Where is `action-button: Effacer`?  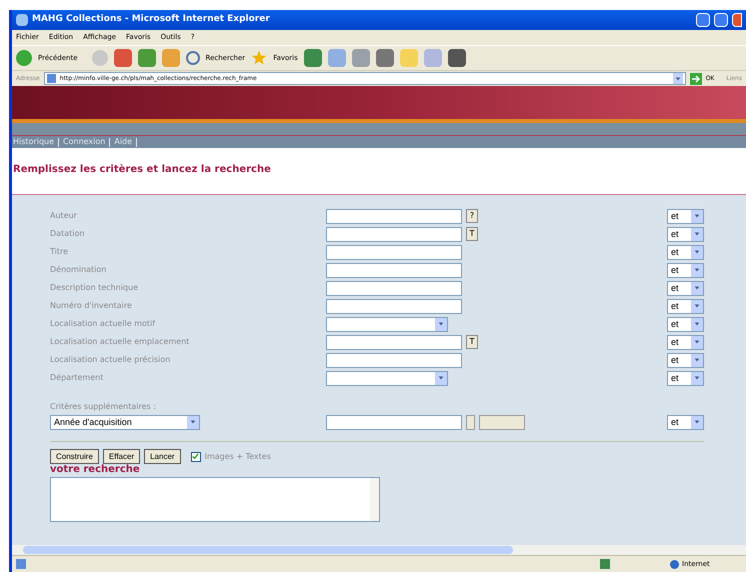
action-button: Effacer is located at coordinates (121, 456).